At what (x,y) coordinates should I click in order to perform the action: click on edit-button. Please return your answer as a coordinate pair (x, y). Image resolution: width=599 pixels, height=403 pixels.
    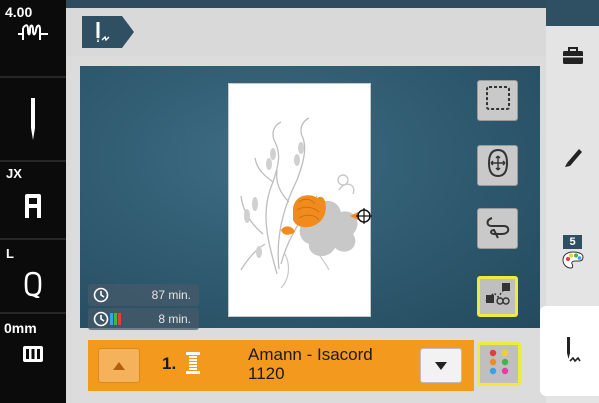
    Looking at the image, I should click on (572, 158).